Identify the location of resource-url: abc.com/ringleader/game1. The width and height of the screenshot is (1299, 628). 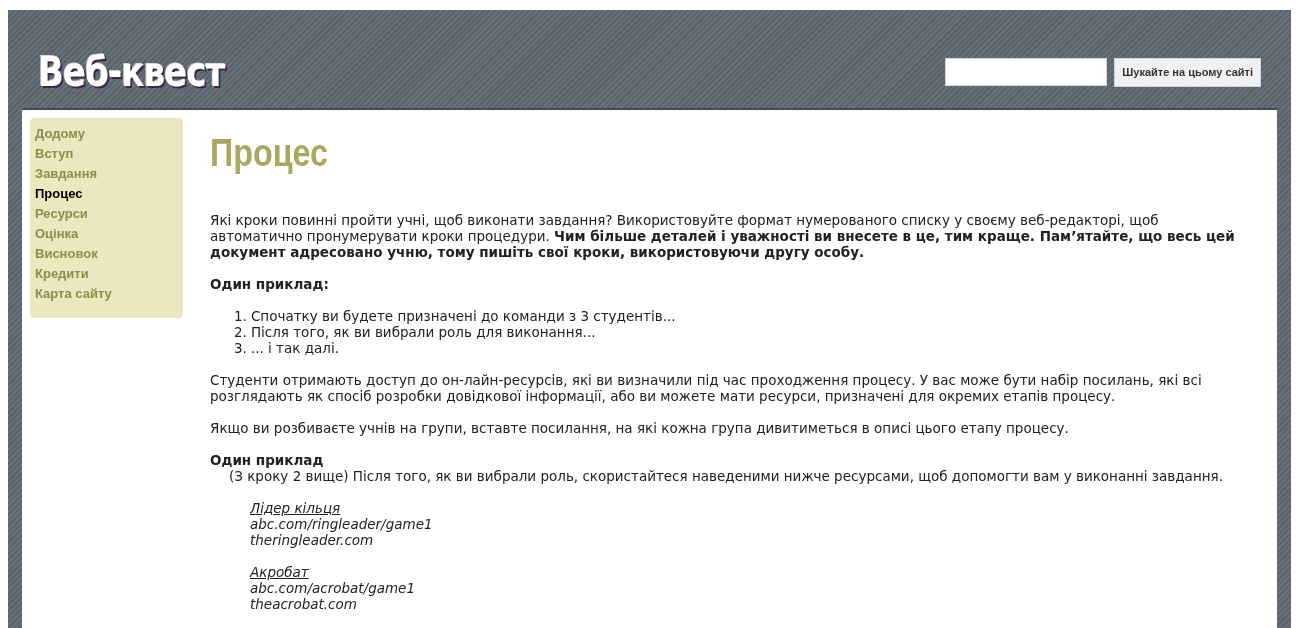
(341, 524).